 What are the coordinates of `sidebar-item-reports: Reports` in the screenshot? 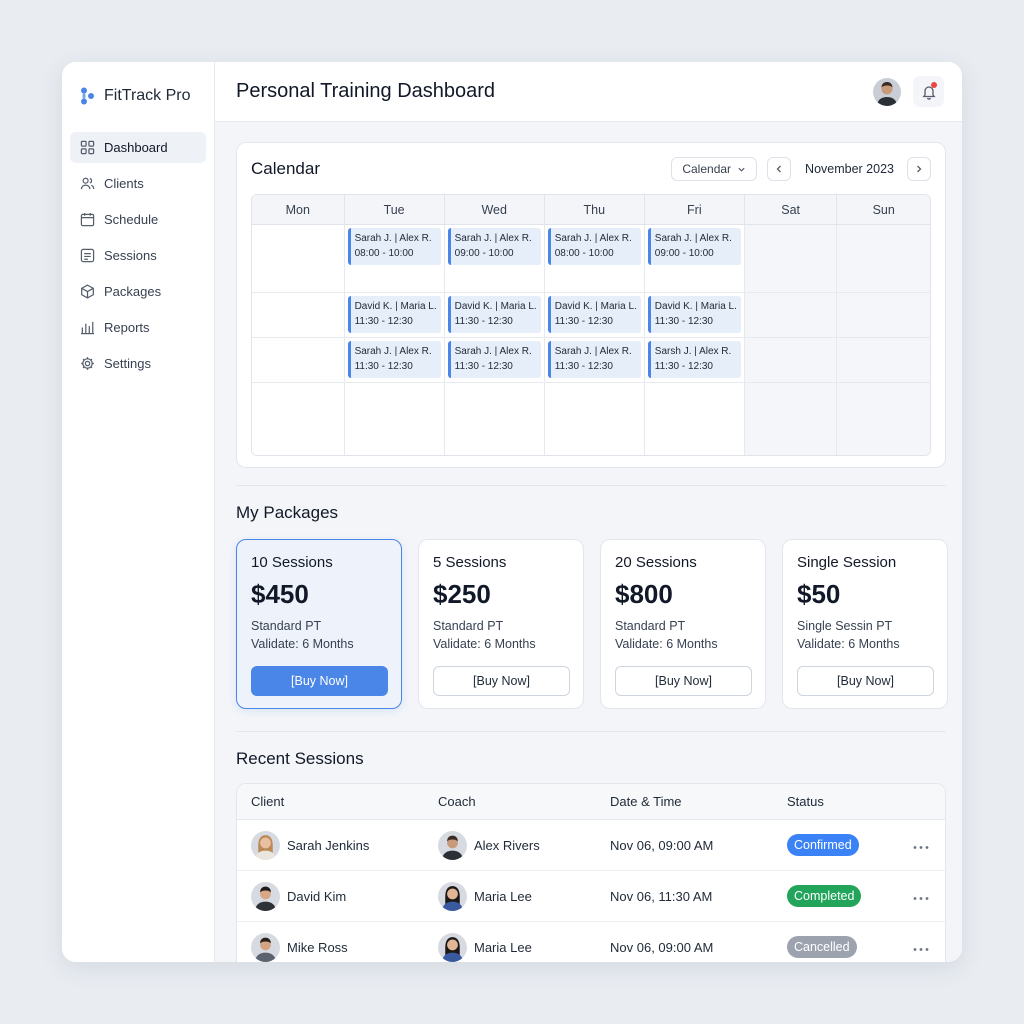 It's located at (138, 327).